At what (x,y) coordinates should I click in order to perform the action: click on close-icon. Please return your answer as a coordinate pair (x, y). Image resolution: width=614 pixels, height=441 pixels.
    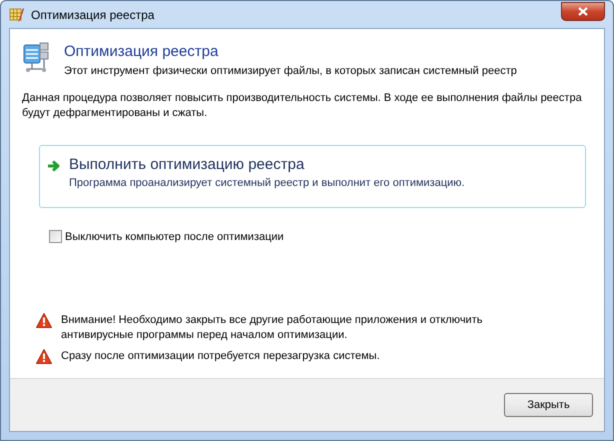
    Looking at the image, I should click on (583, 11).